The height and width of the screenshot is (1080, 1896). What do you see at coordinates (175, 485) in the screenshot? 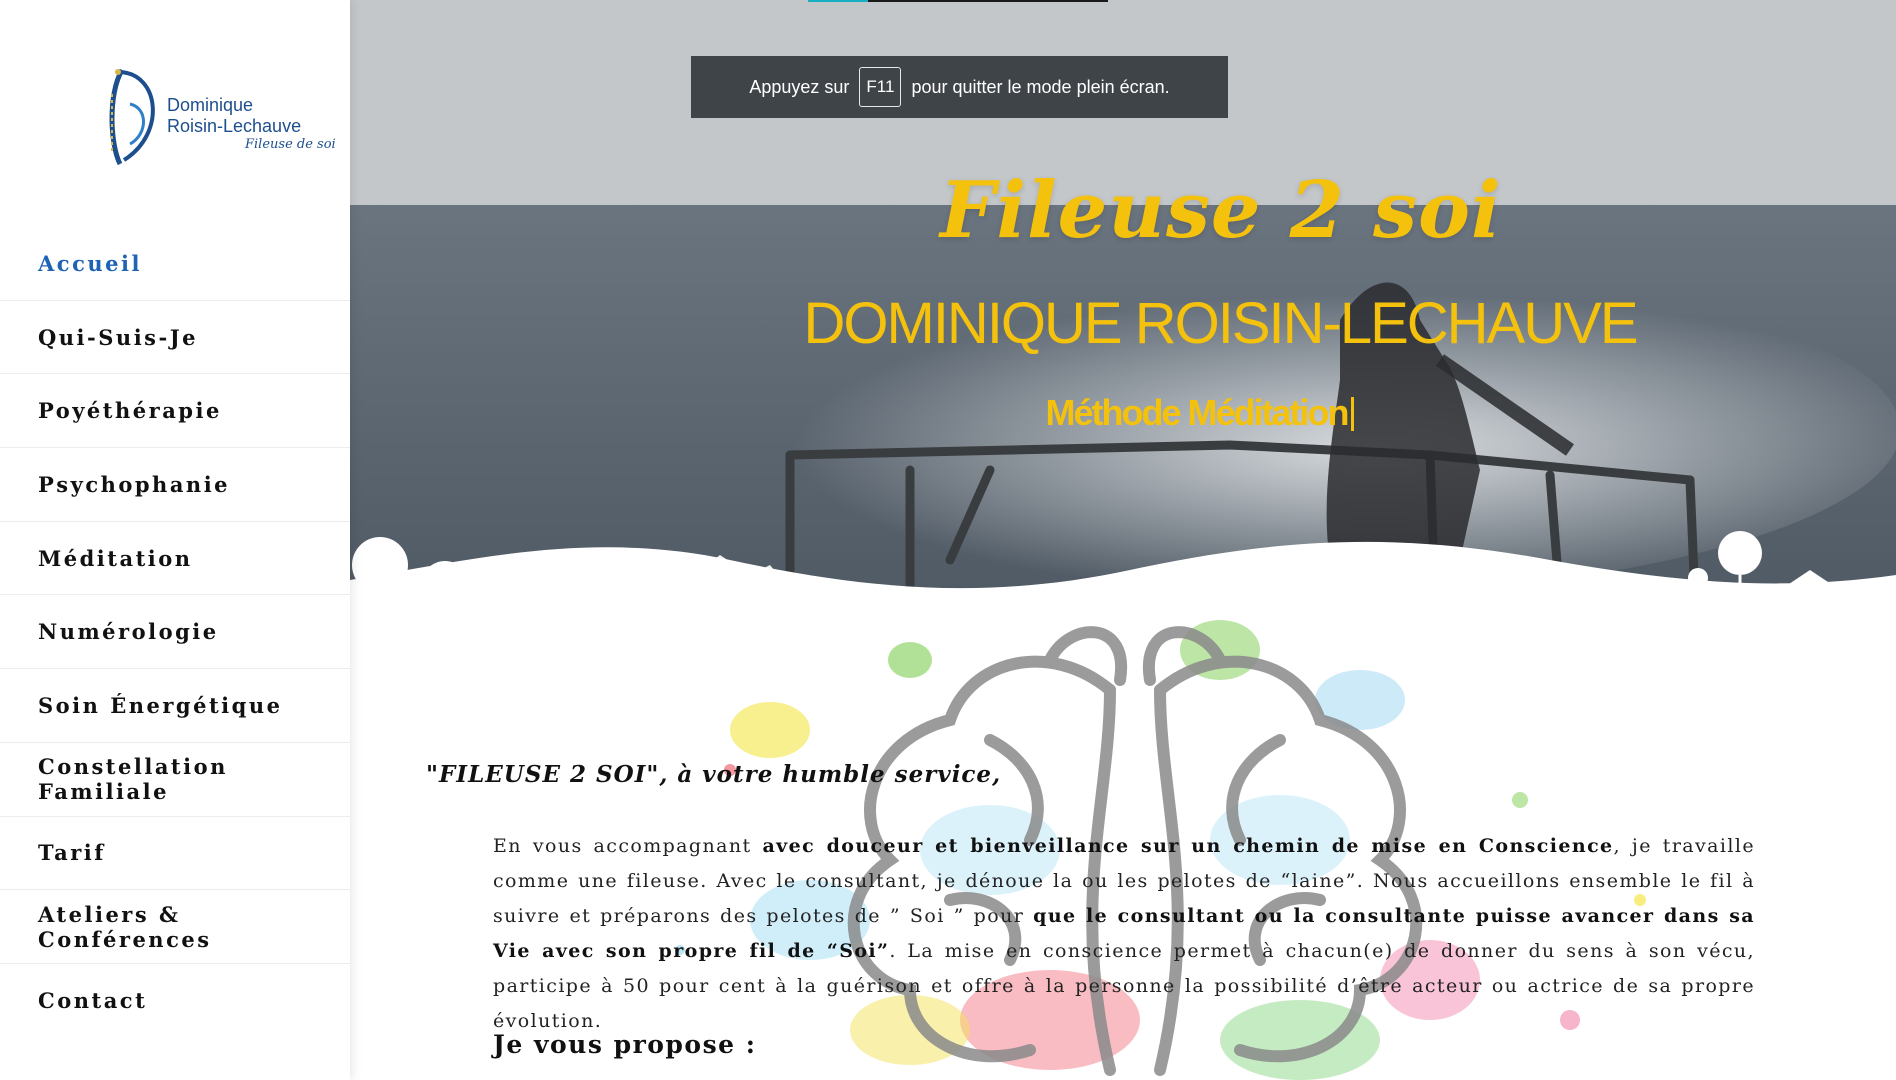
I see `nav-item-psychophanie: Psychophanie` at bounding box center [175, 485].